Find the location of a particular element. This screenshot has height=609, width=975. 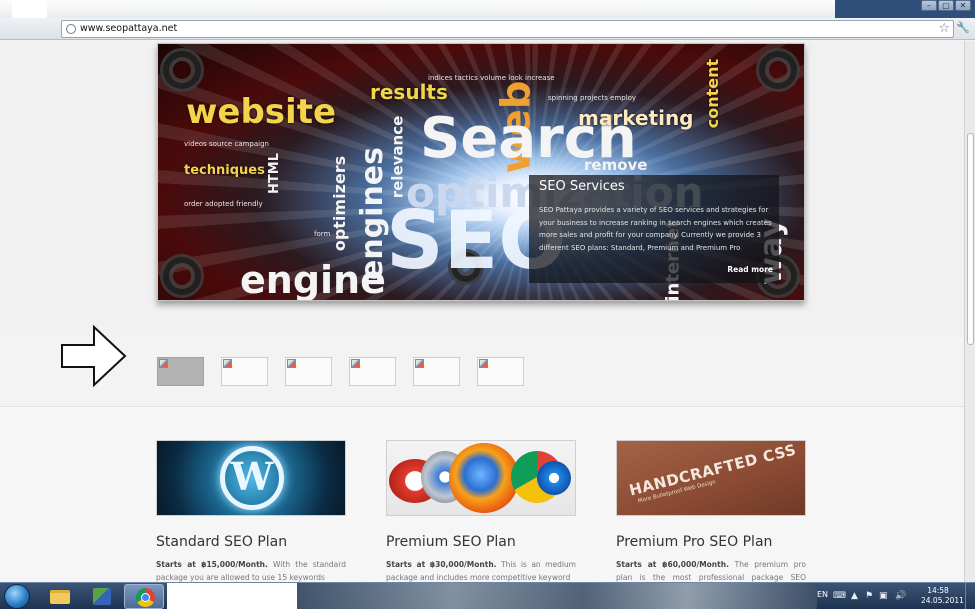

slider-thumbnails is located at coordinates (340, 371).